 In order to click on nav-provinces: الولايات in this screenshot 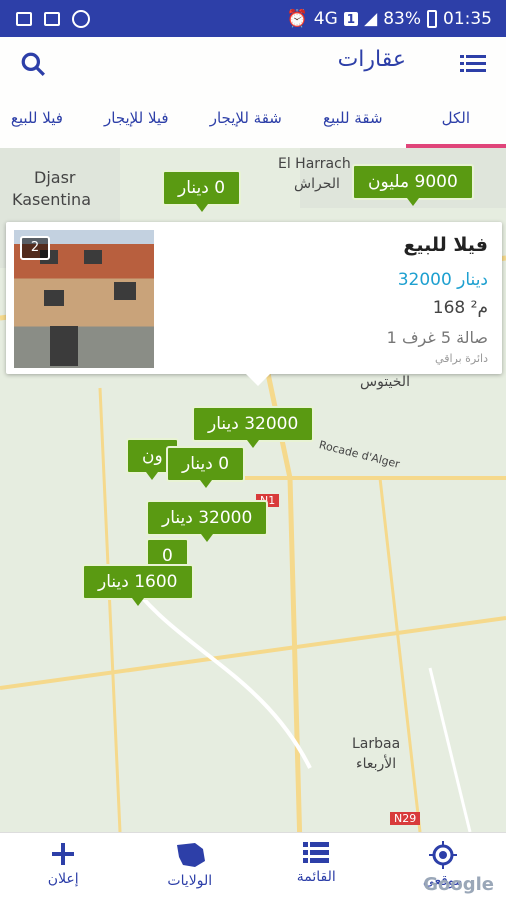, I will do `click(190, 867)`.